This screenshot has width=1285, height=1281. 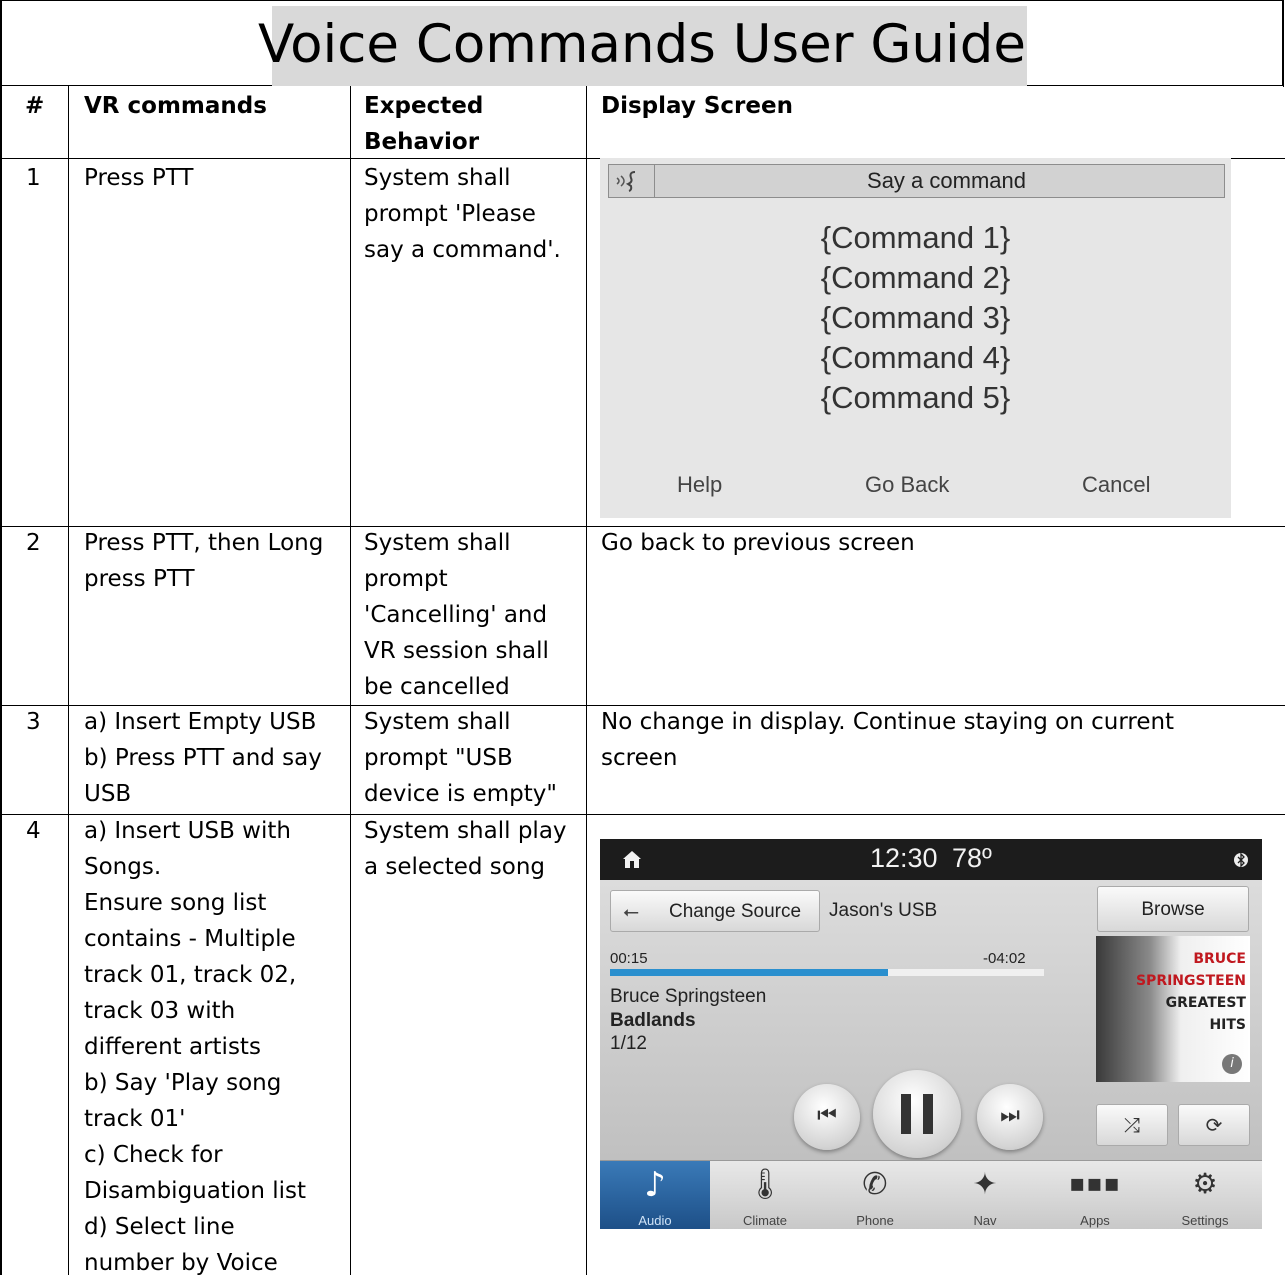 I want to click on title-row: Voice Commands User Guide, so click(x=641, y=43).